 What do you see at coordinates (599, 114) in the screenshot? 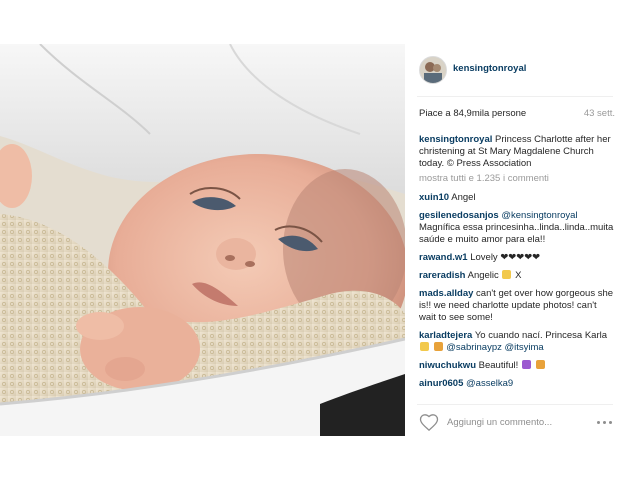
I see `post-time: 43 sett.` at bounding box center [599, 114].